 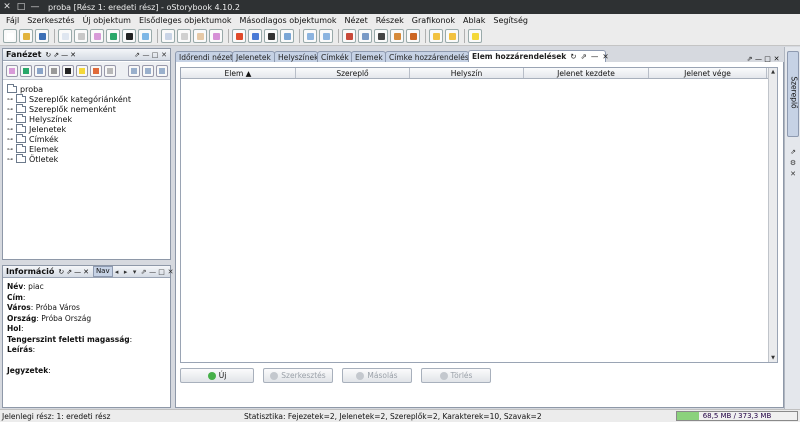 I want to click on menu-item: Másodlagos objektumok, so click(x=288, y=20).